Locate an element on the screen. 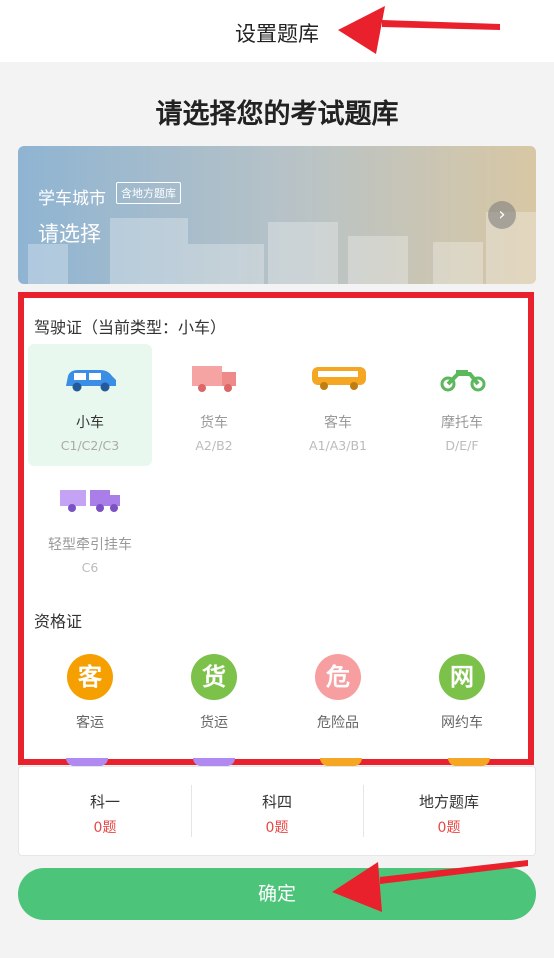 This screenshot has height=958, width=554. option-name: 客车 is located at coordinates (338, 423).